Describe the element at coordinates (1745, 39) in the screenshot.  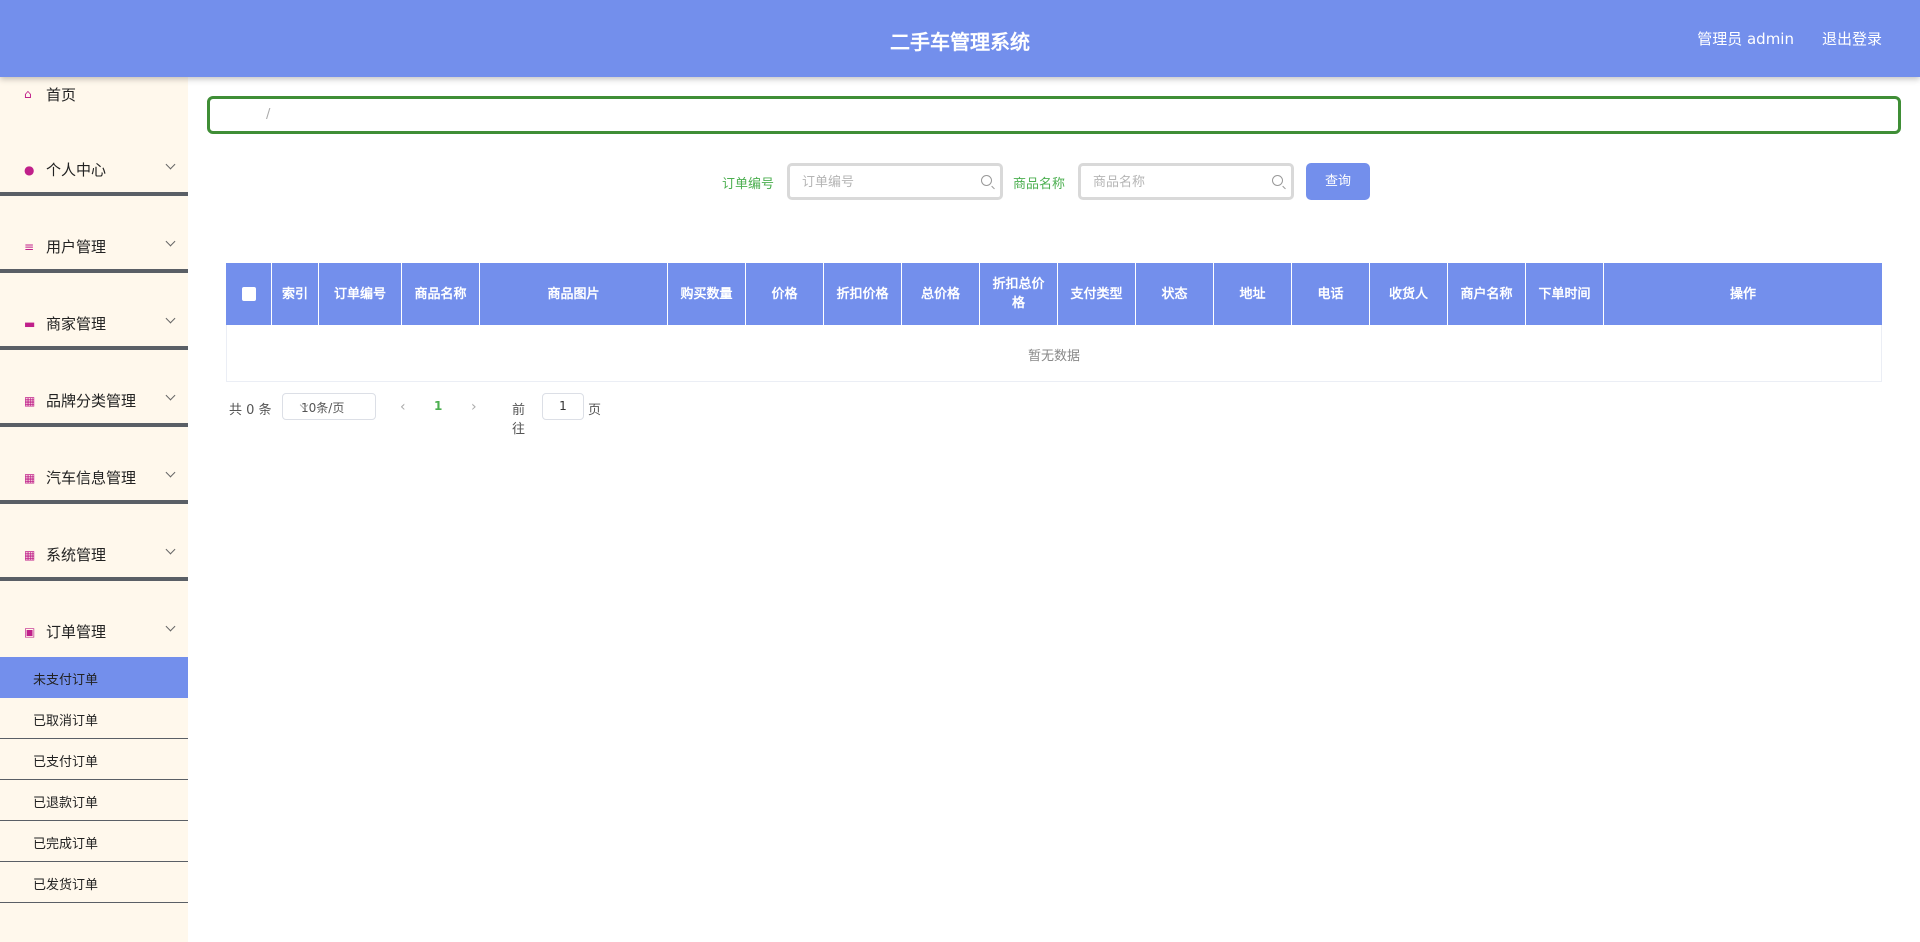
I see `current-user: 管理员 admin` at that location.